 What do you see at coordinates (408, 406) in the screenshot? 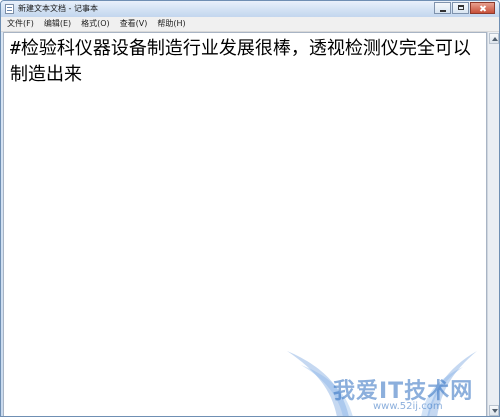
I see `watermark-url: www.52ij.com` at bounding box center [408, 406].